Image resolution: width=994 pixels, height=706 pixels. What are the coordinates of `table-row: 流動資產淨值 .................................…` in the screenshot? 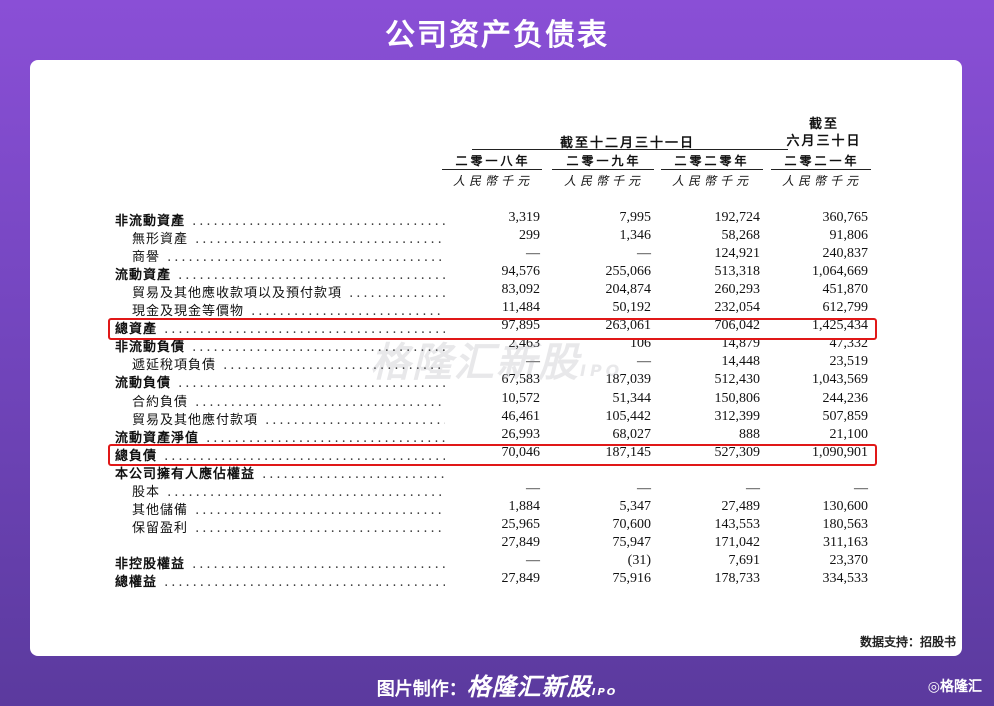 It's located at (496, 436).